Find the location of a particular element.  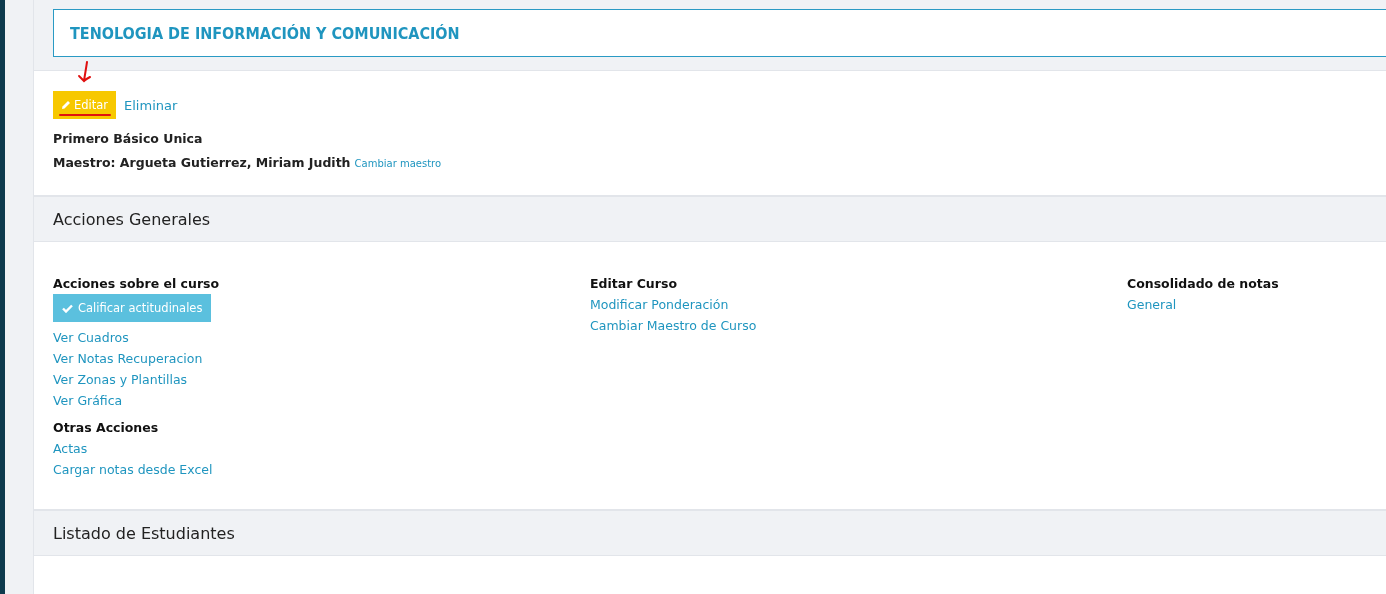

course-title: TENOLOGIA DE INFORMACIÓN Y COMUNICACIÓN is located at coordinates (265, 33).